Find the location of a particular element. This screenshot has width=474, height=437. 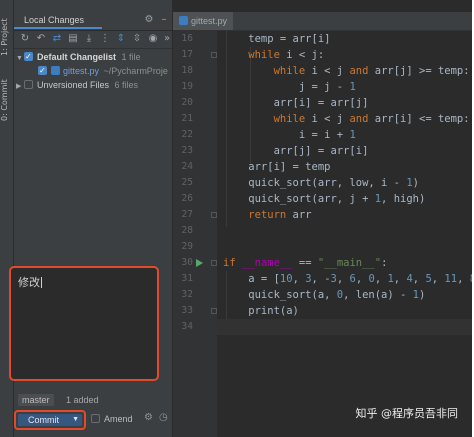

changelist-count: 1 file is located at coordinates (131, 57).